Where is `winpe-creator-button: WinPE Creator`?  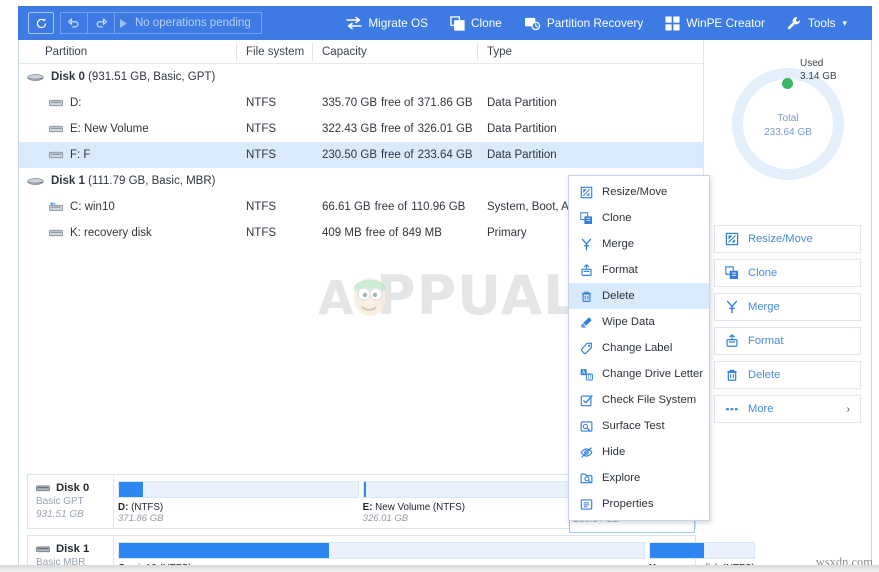
winpe-creator-button: WinPE Creator is located at coordinates (715, 23).